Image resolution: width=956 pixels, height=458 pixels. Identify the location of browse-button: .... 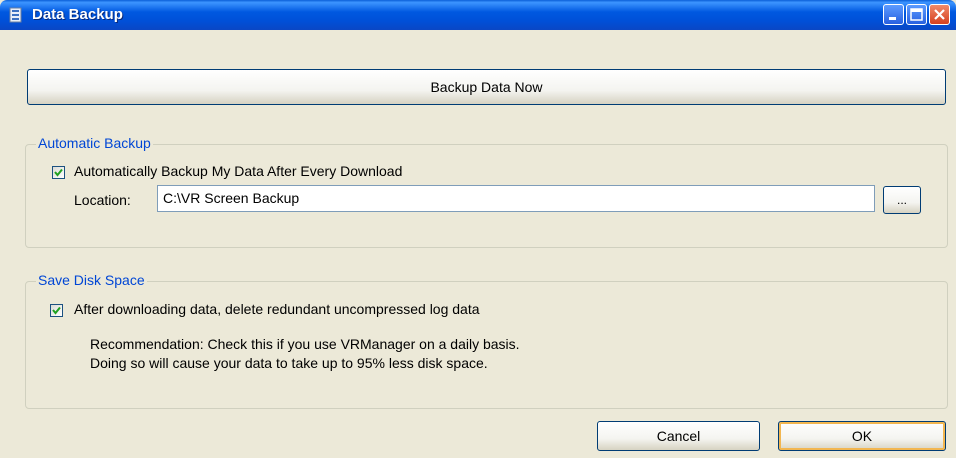
(902, 200).